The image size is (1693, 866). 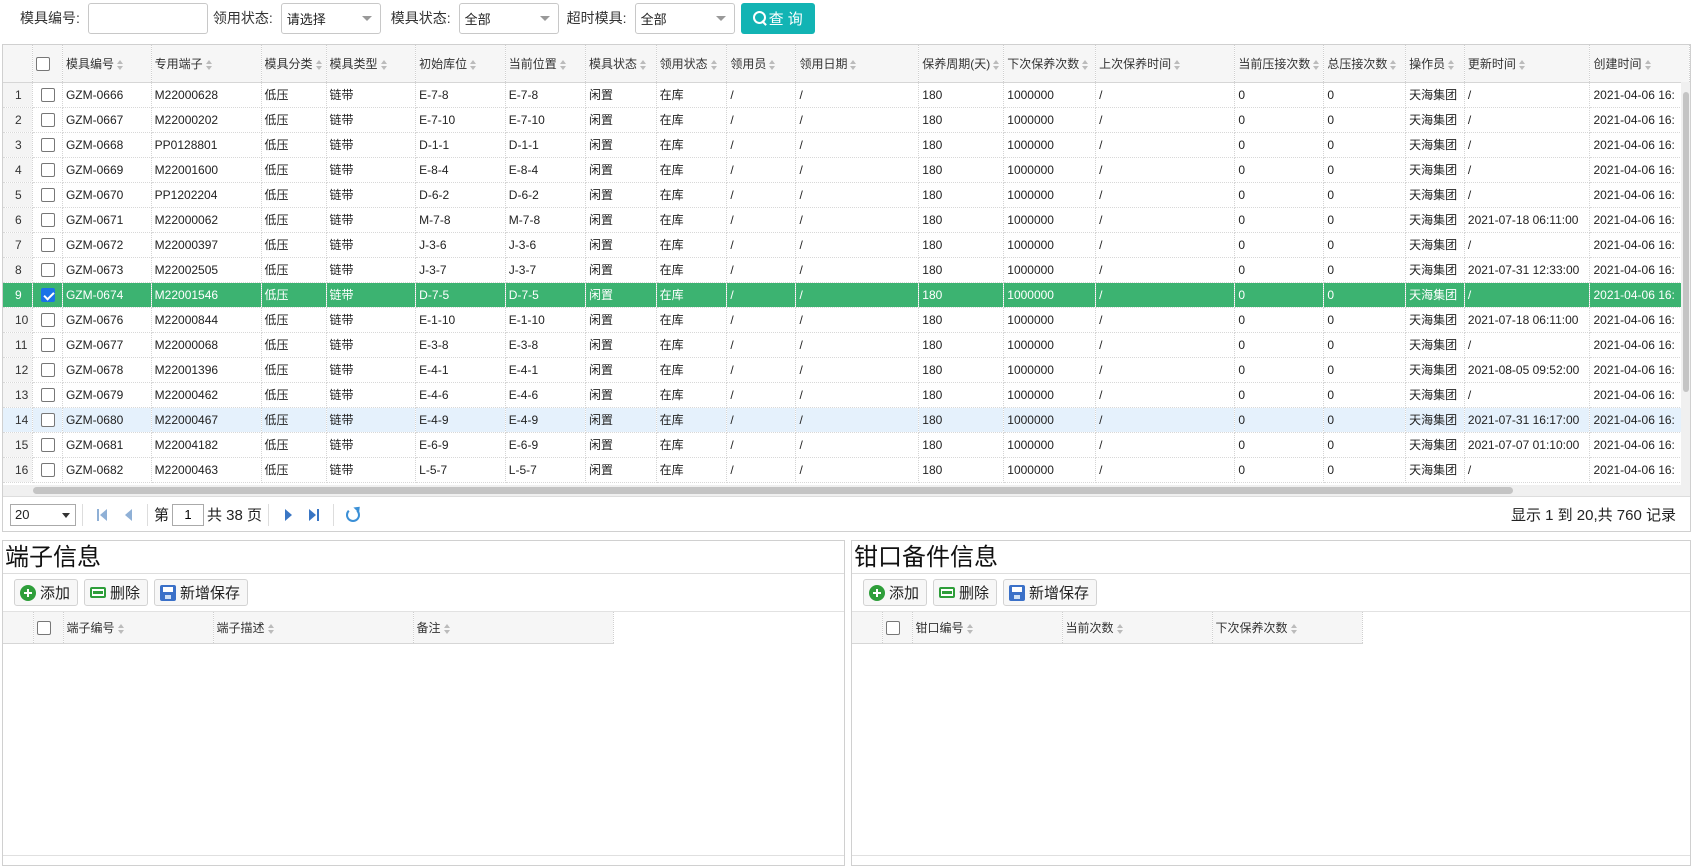 What do you see at coordinates (1527, 64) in the screenshot?
I see `col-header: 更新时间` at bounding box center [1527, 64].